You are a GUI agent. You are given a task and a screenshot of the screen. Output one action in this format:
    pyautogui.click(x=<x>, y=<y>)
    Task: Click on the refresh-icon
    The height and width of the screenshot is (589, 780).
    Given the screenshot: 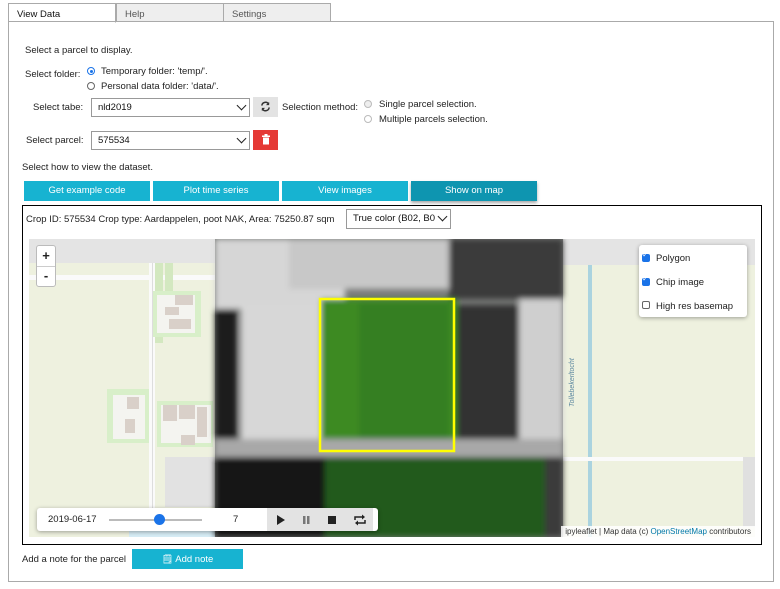 What is the action you would take?
    pyautogui.click(x=265, y=106)
    